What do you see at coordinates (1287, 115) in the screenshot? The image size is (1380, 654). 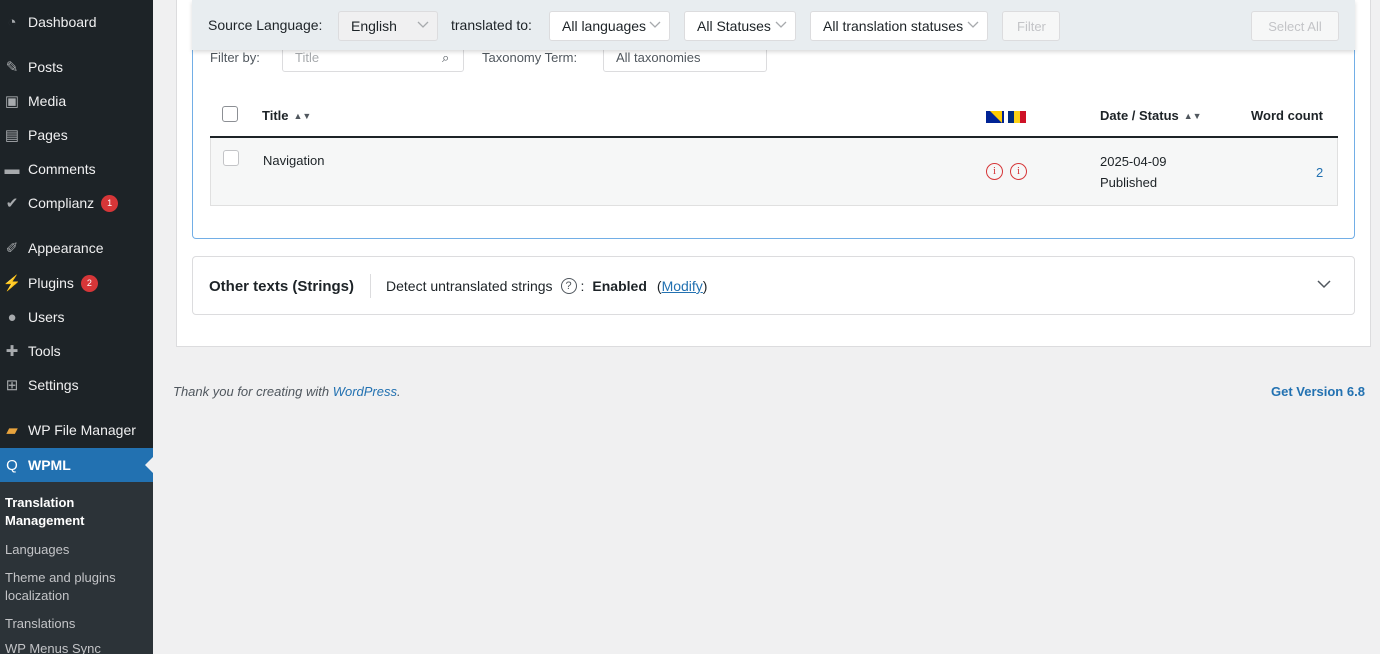 I see `word-count-column-header: Word count` at bounding box center [1287, 115].